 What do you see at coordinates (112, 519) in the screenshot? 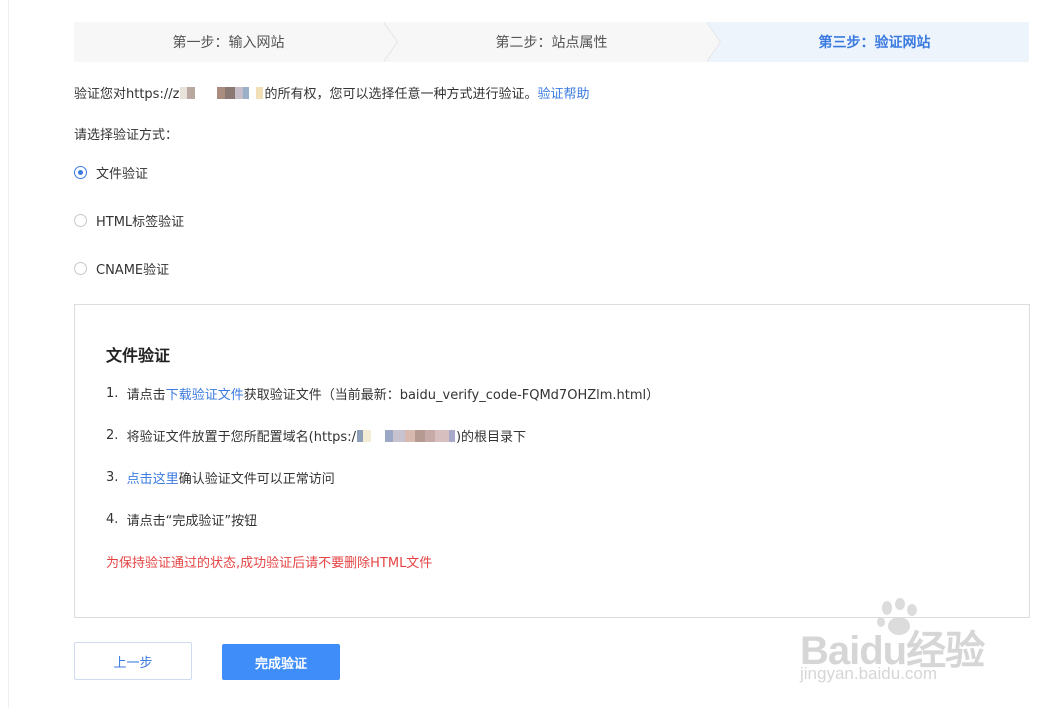
I see `step-number: 4.` at bounding box center [112, 519].